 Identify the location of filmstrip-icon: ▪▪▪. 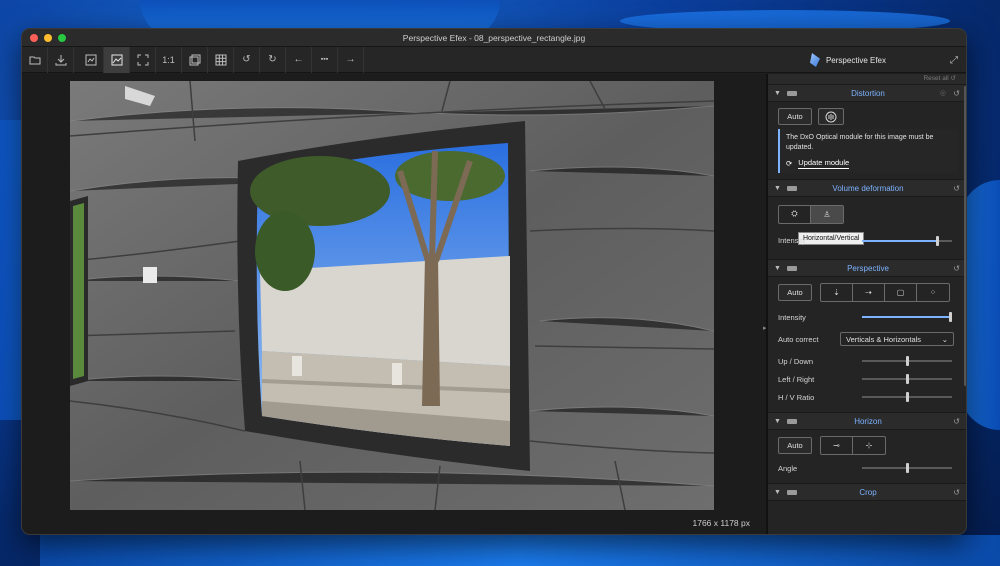
(325, 59).